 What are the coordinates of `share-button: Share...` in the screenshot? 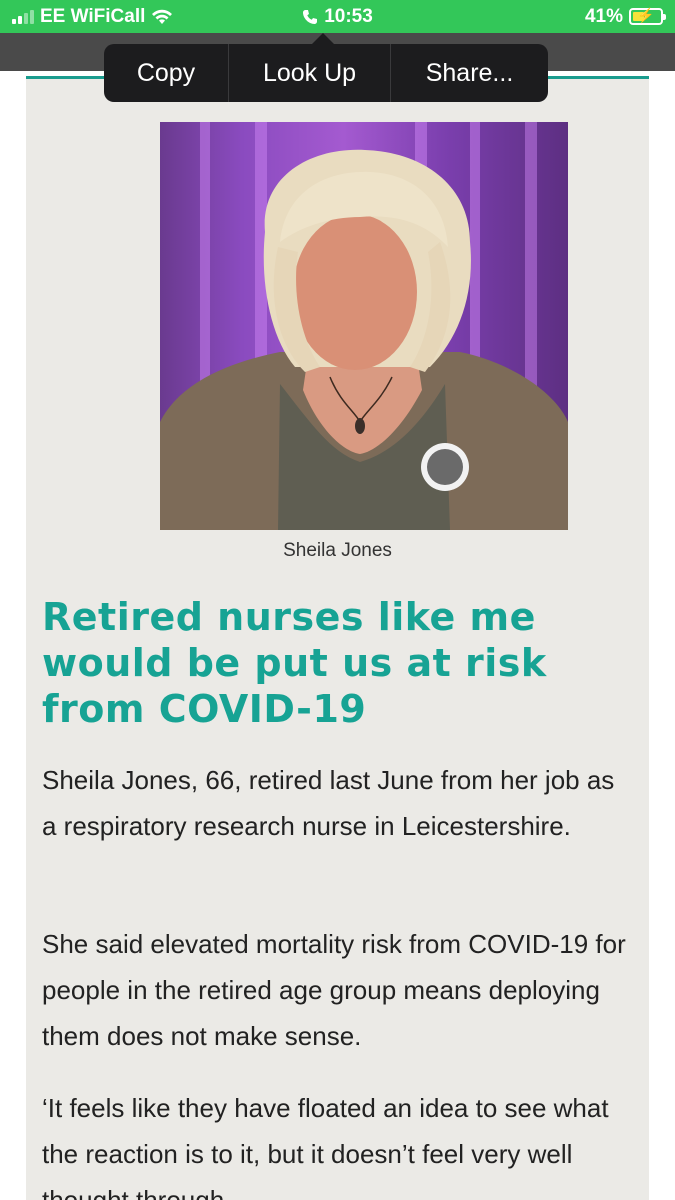 It's located at (469, 73).